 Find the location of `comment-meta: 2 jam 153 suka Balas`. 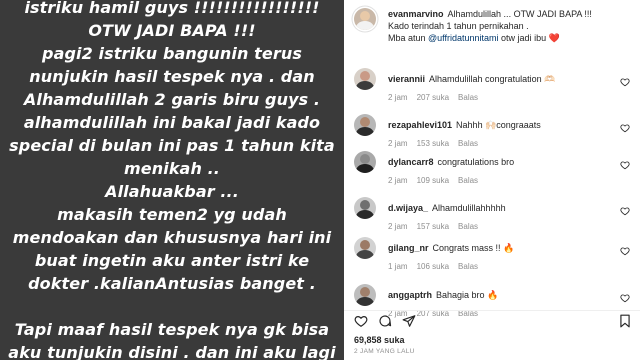

comment-meta: 2 jam 153 suka Balas is located at coordinates (437, 143).